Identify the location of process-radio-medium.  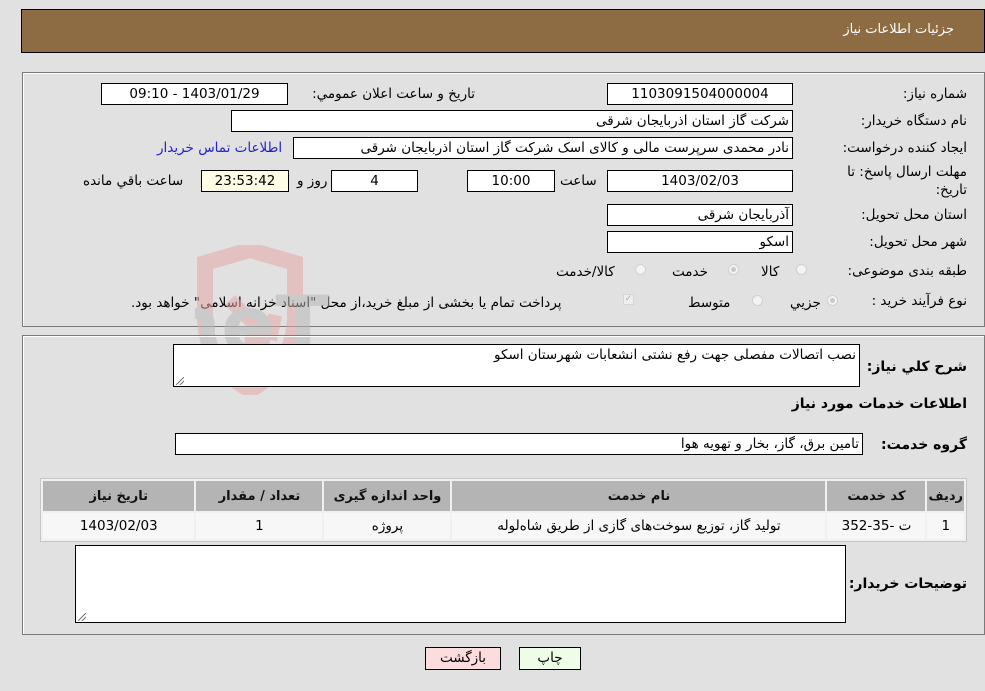
(757, 300).